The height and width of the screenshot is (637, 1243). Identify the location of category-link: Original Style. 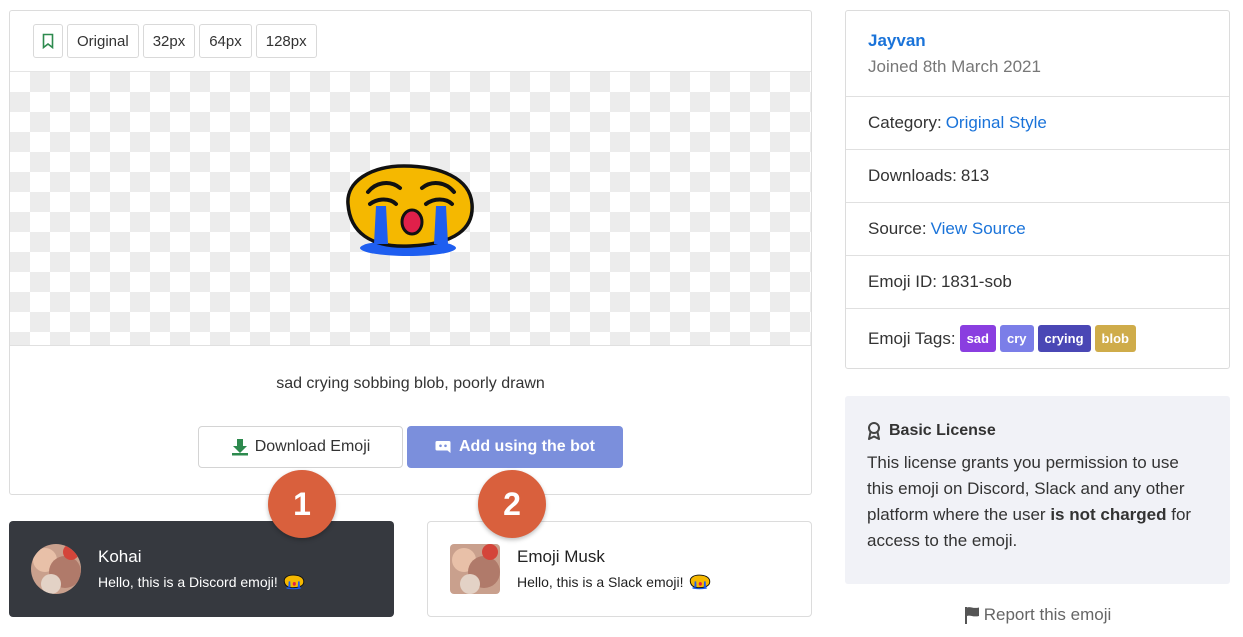
(996, 123).